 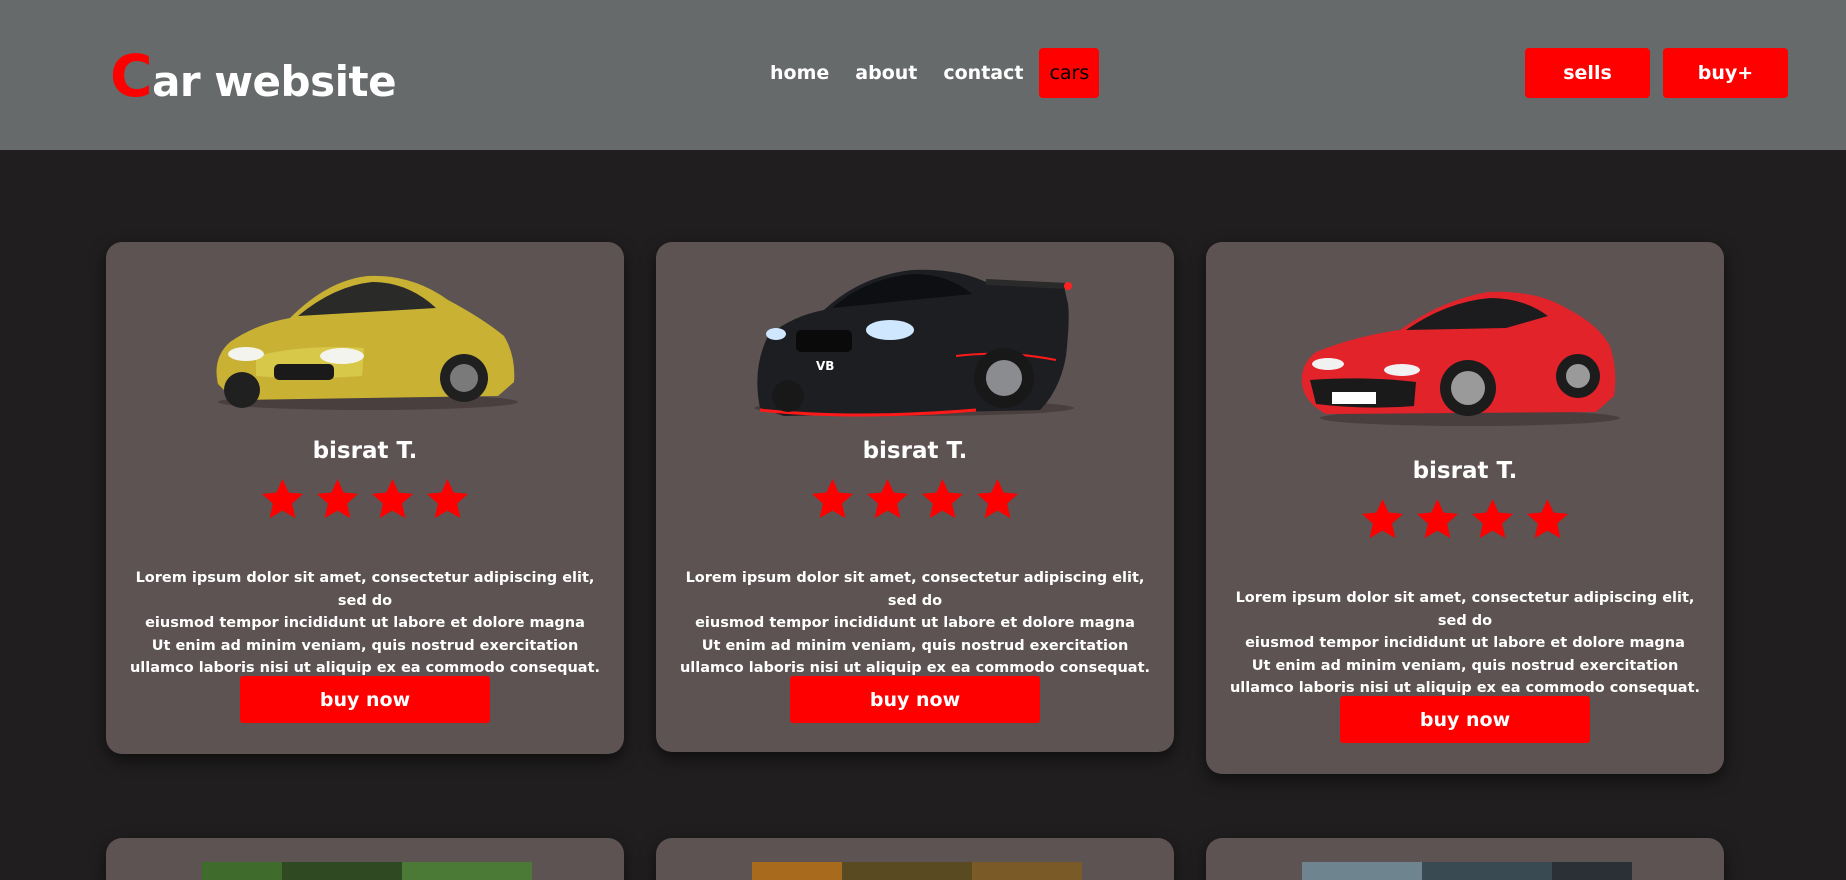 I want to click on nav-cars: cars, so click(x=1069, y=73).